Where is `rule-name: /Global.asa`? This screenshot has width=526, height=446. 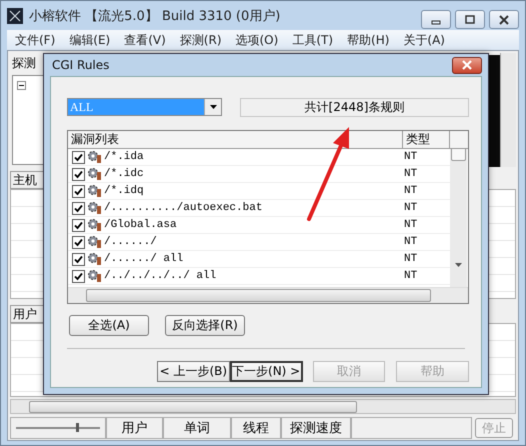 rule-name: /Global.asa is located at coordinates (140, 225).